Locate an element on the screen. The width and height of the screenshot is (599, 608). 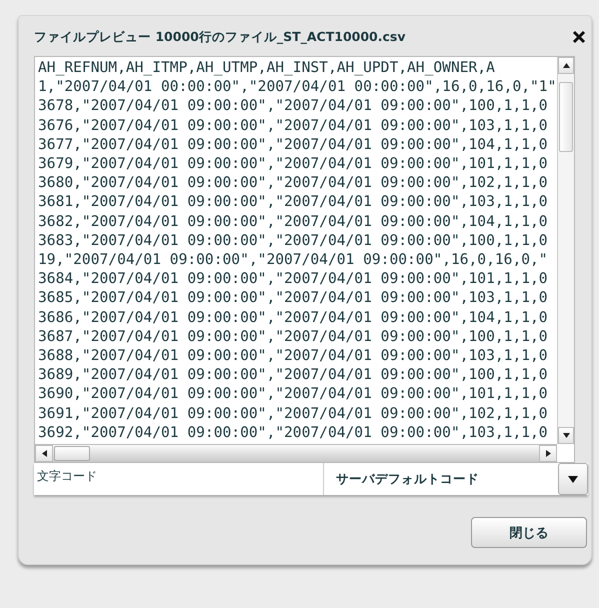
csv-line: 1,"2007/04/01 00:00:00","2007/04/01 00:00:00",16,0,16,0,"1" is located at coordinates (297, 86).